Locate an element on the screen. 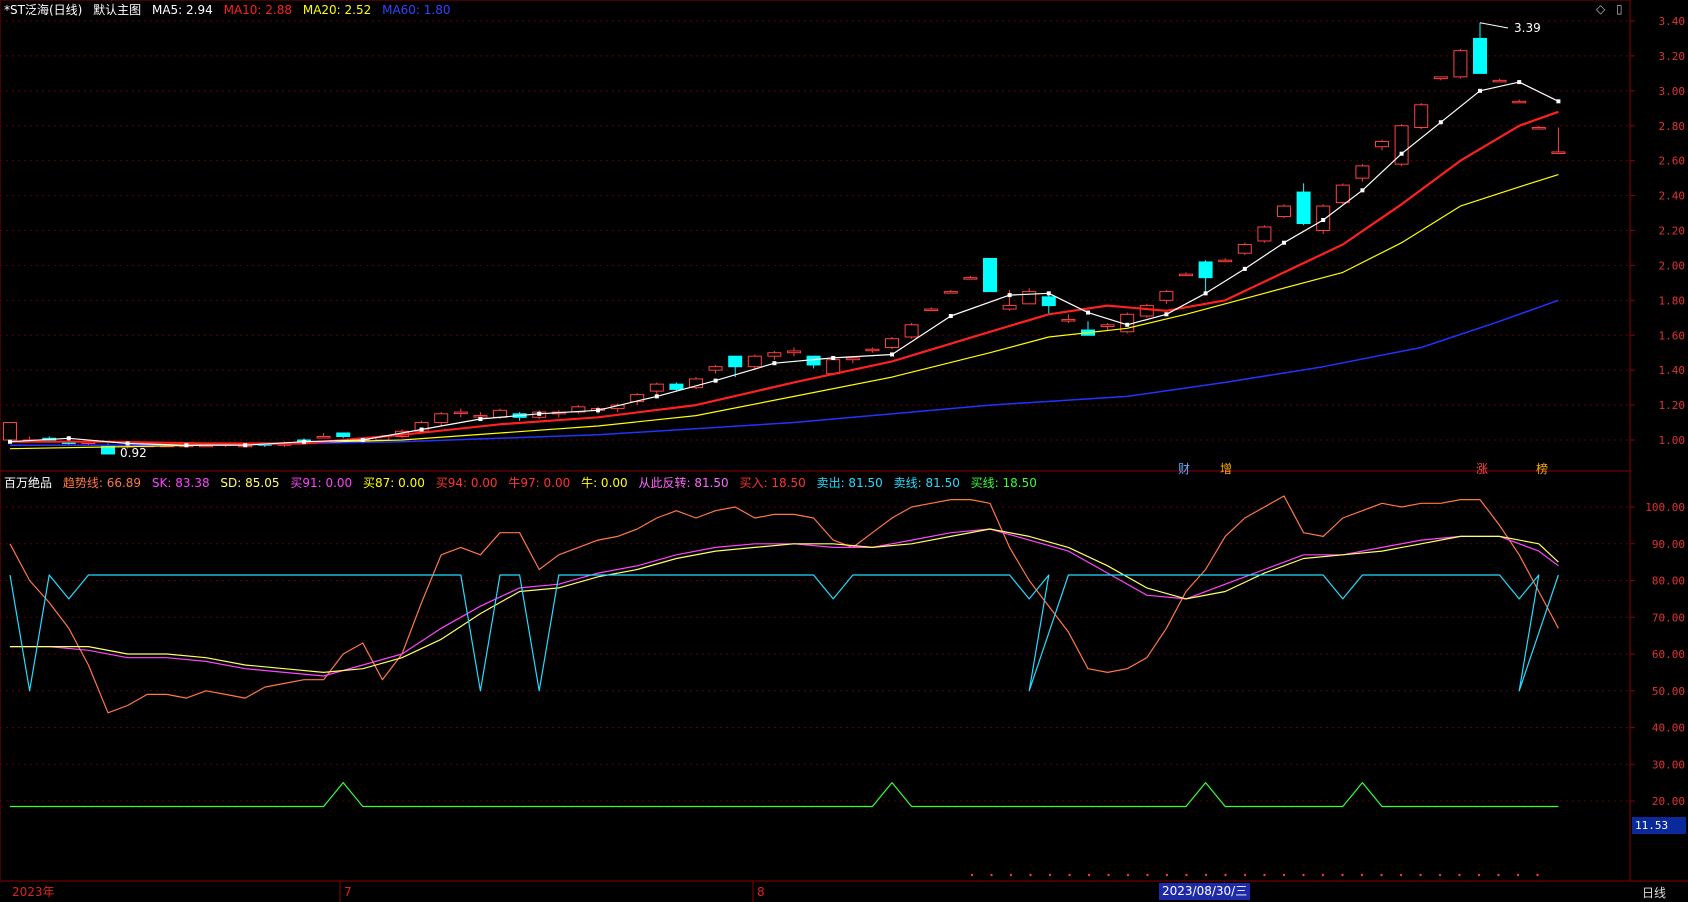 Image resolution: width=1688 pixels, height=902 pixels. price-tick-label: 2.00 is located at coordinates (1672, 265).